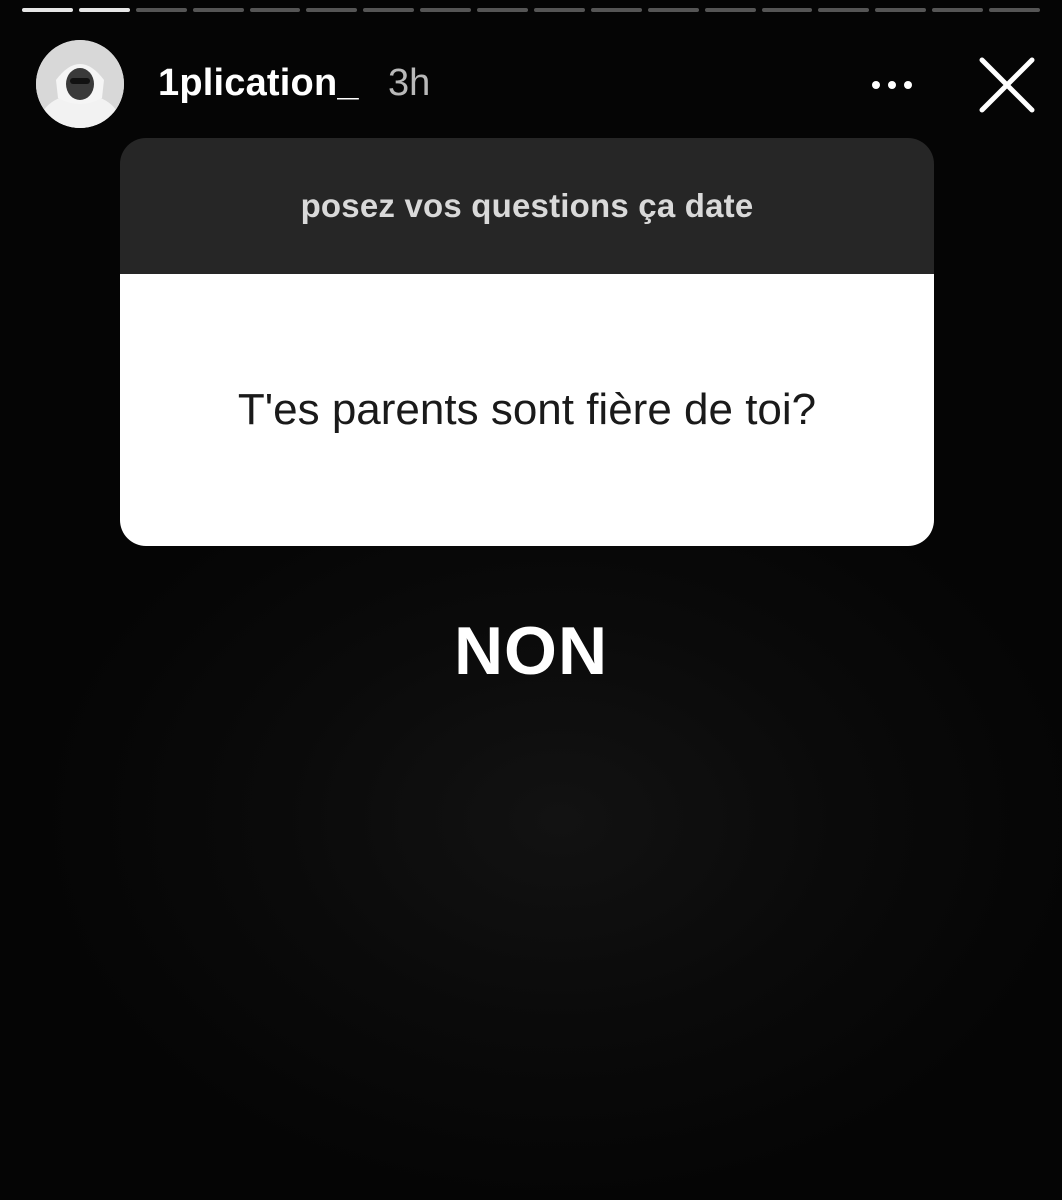 This screenshot has width=1062, height=1200. Describe the element at coordinates (258, 83) in the screenshot. I see `username: 1plication_` at that location.